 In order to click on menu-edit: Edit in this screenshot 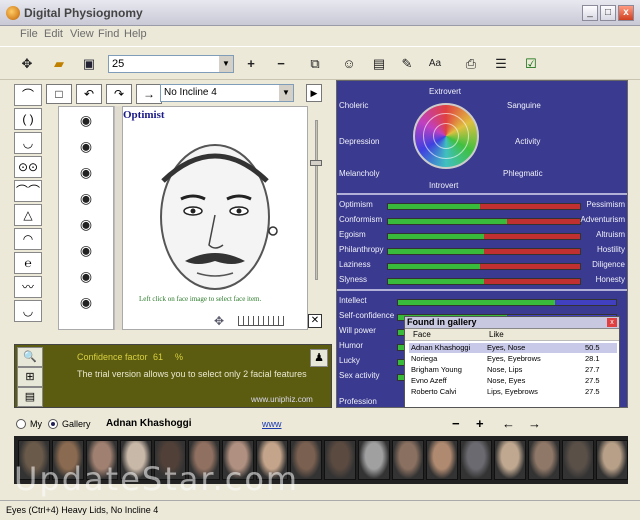, I will do `click(53, 34)`.